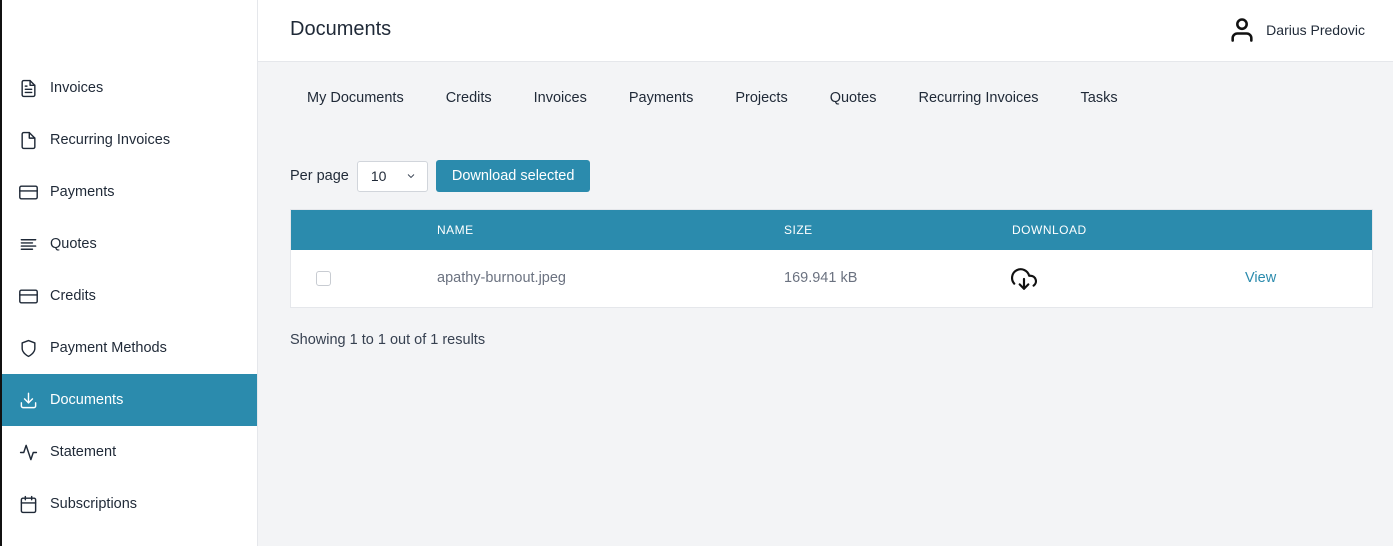 The height and width of the screenshot is (546, 1393). I want to click on sidebar-item-credits: Credits, so click(129, 296).